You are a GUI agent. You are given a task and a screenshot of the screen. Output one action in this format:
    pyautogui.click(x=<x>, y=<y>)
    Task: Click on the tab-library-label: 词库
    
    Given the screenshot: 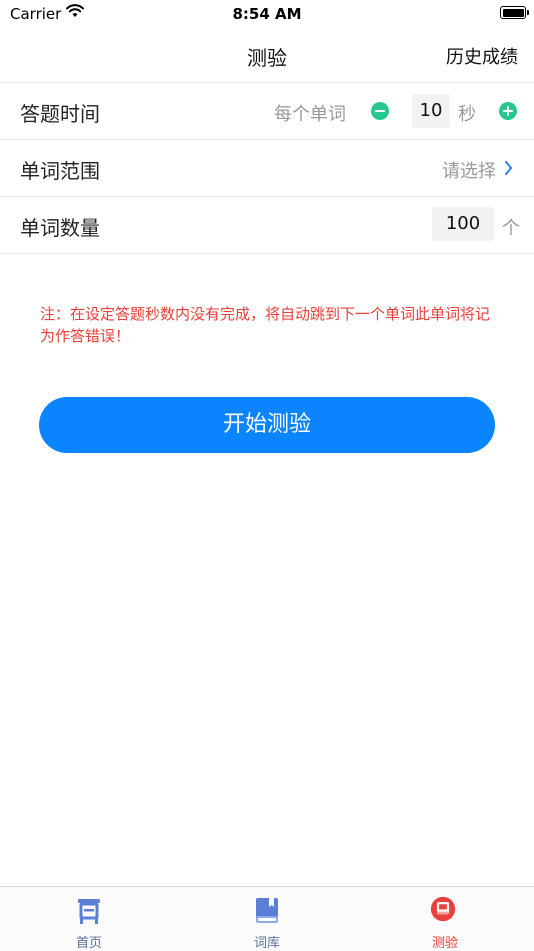 What is the action you would take?
    pyautogui.click(x=266, y=943)
    